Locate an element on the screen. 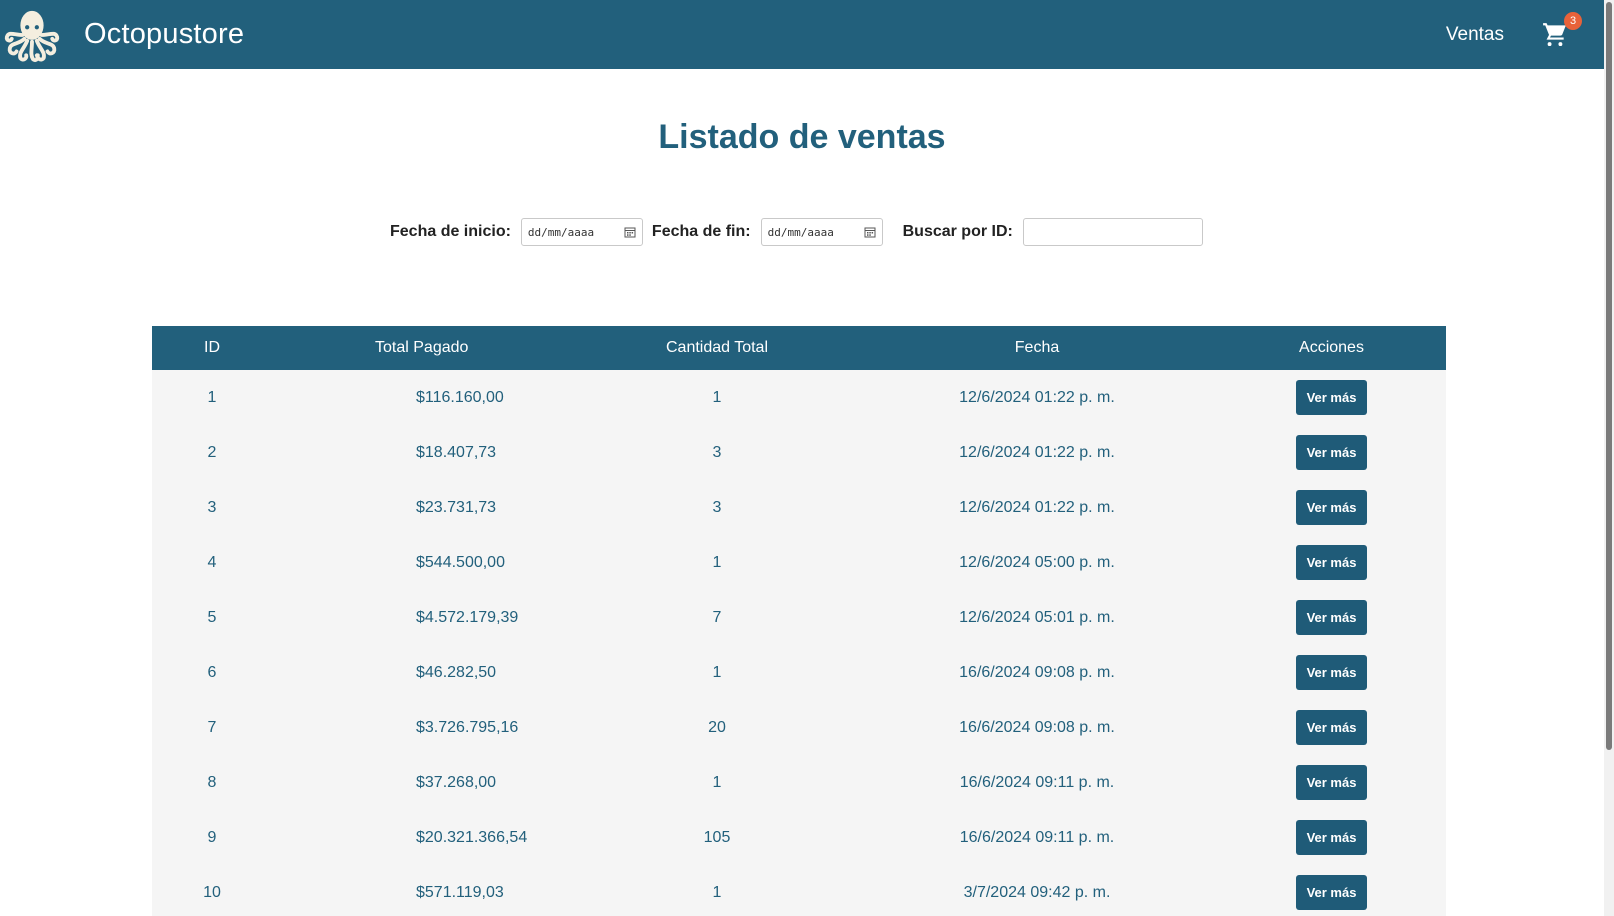 This screenshot has height=916, width=1614. cell-quantity: 20 is located at coordinates (717, 727).